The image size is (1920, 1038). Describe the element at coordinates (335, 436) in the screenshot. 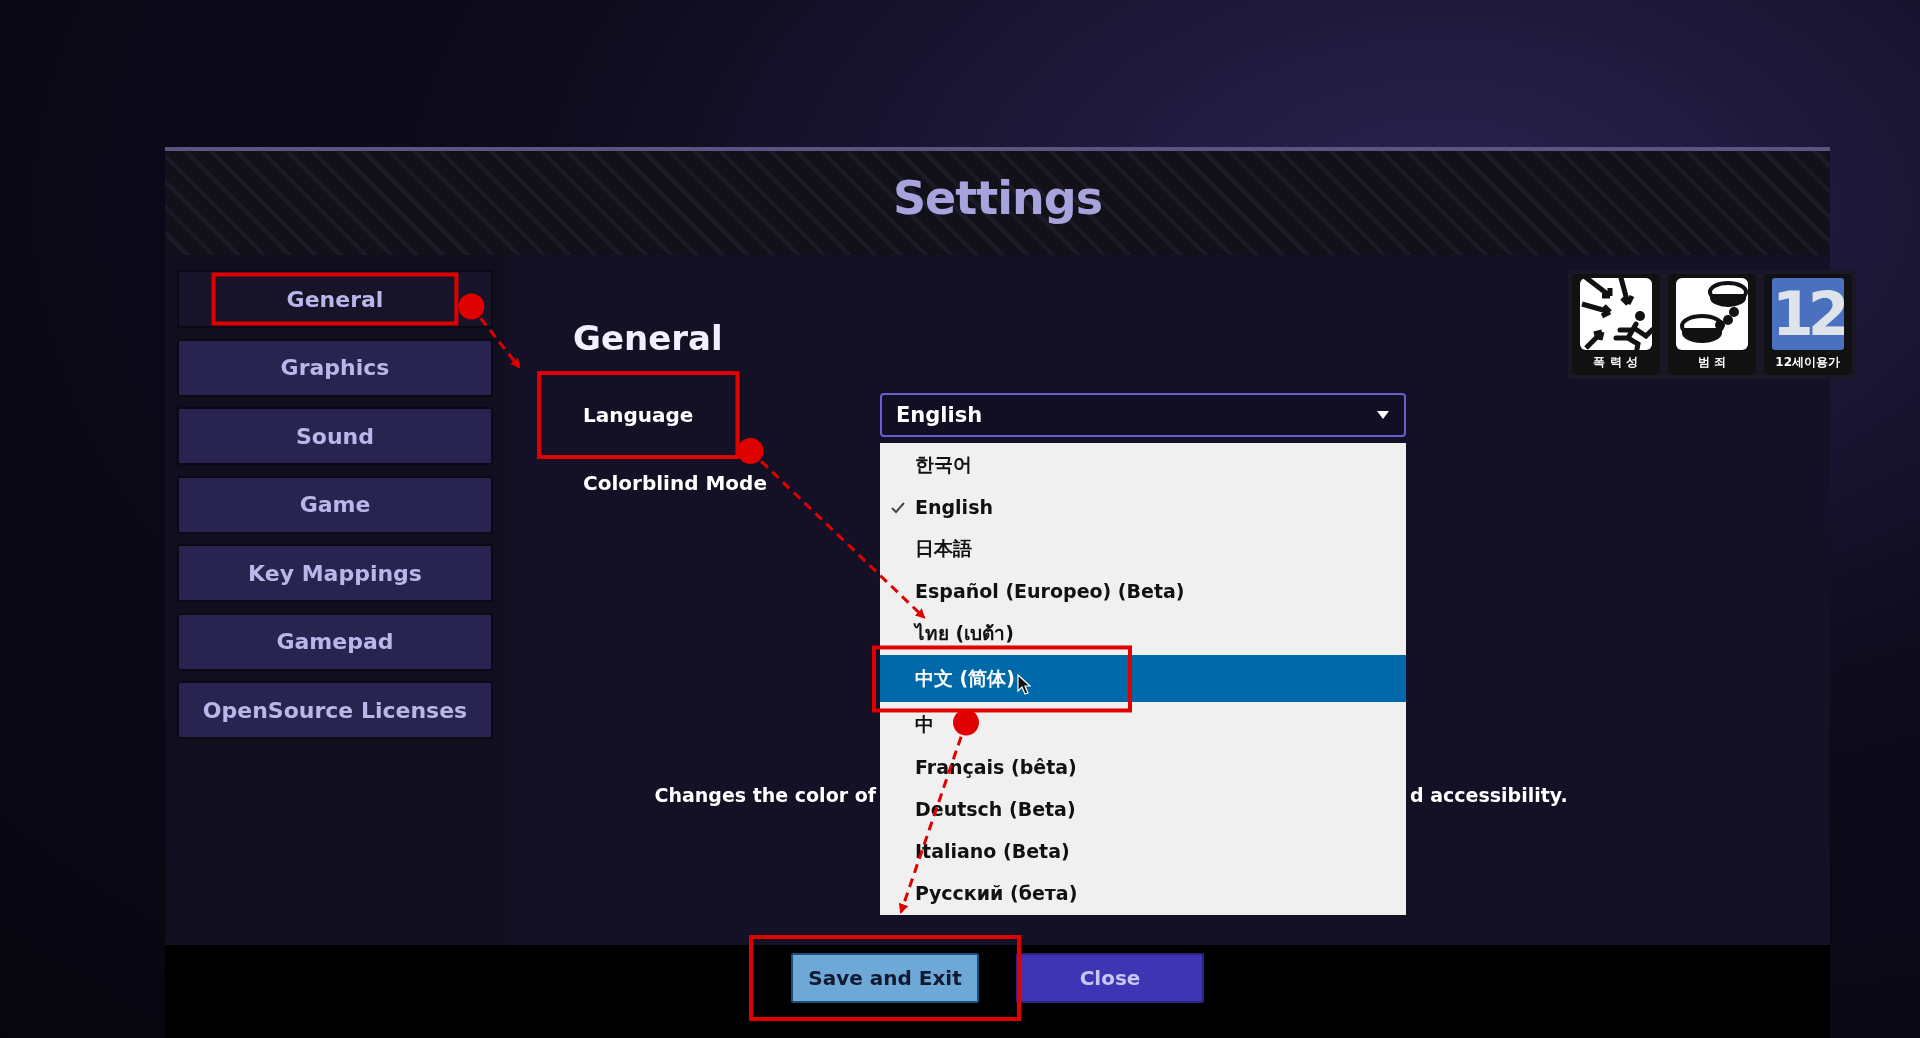

I see `sidebar-tab: Sound` at that location.